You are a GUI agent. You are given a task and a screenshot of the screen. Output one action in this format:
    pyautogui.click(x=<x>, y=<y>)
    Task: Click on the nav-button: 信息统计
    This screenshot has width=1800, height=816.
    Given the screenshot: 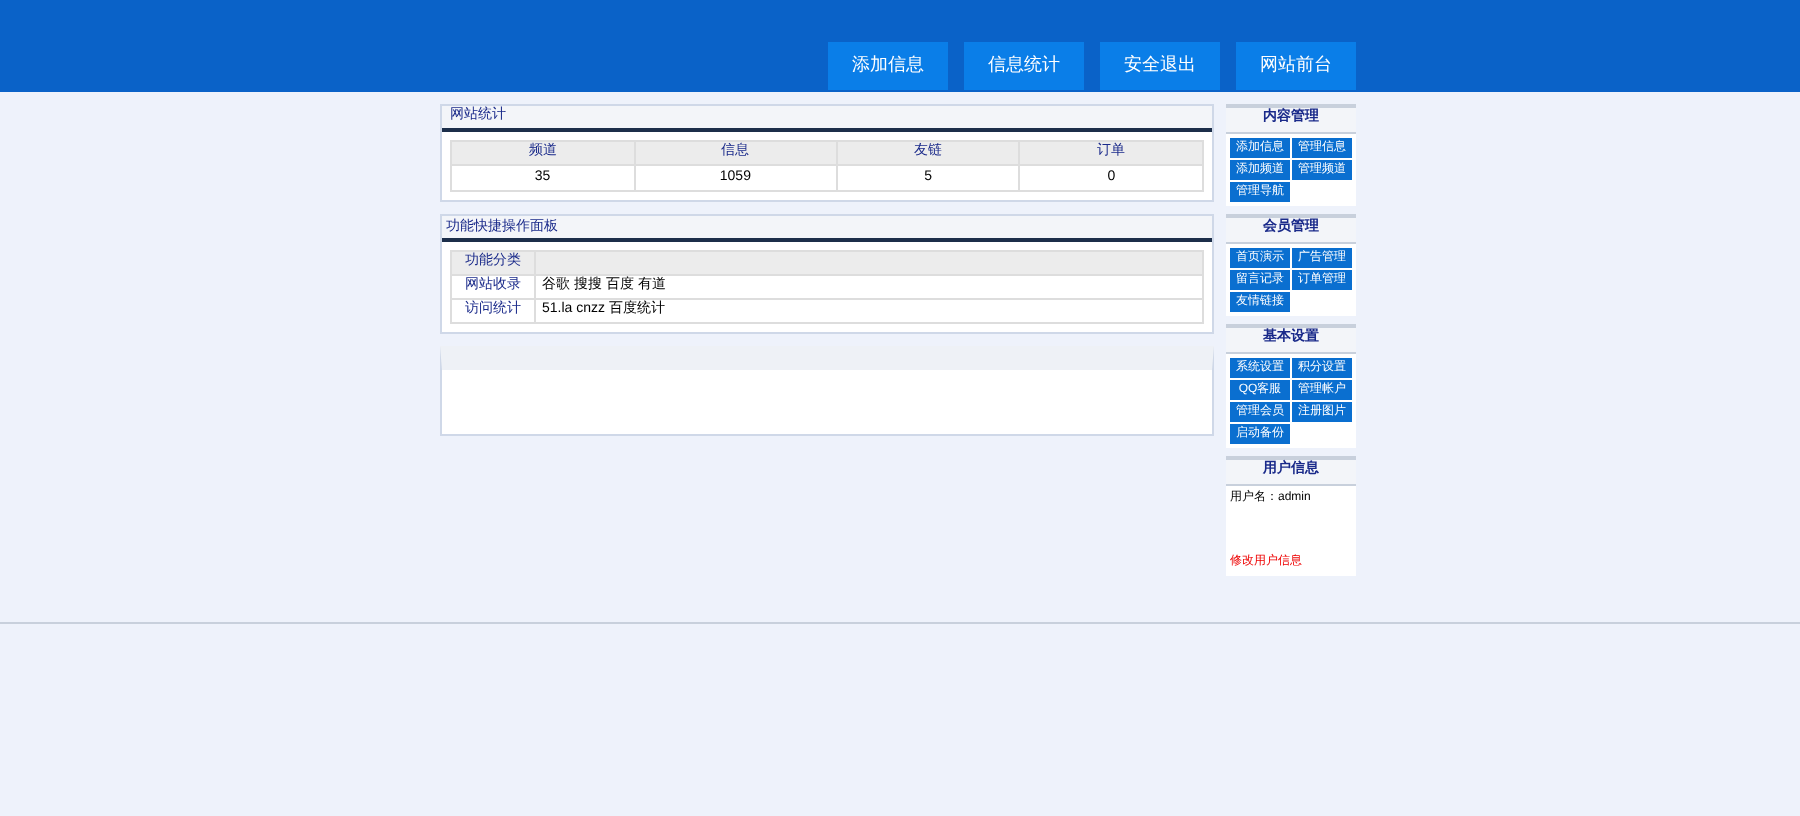 What is the action you would take?
    pyautogui.click(x=1024, y=66)
    